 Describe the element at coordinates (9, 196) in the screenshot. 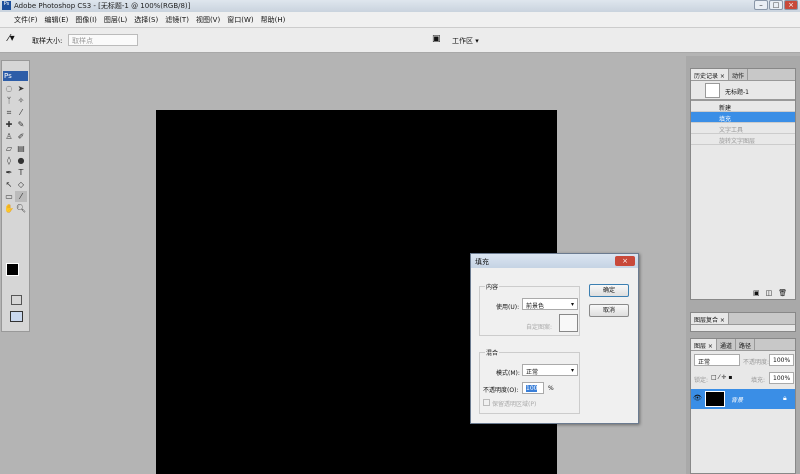

I see `notes-tool-icon: ▭` at that location.